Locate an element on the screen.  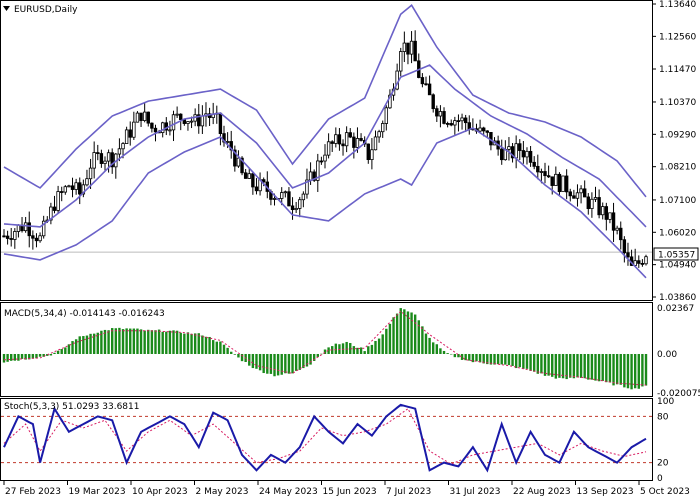
macd-tick-label: 0.00 is located at coordinates (667, 355).